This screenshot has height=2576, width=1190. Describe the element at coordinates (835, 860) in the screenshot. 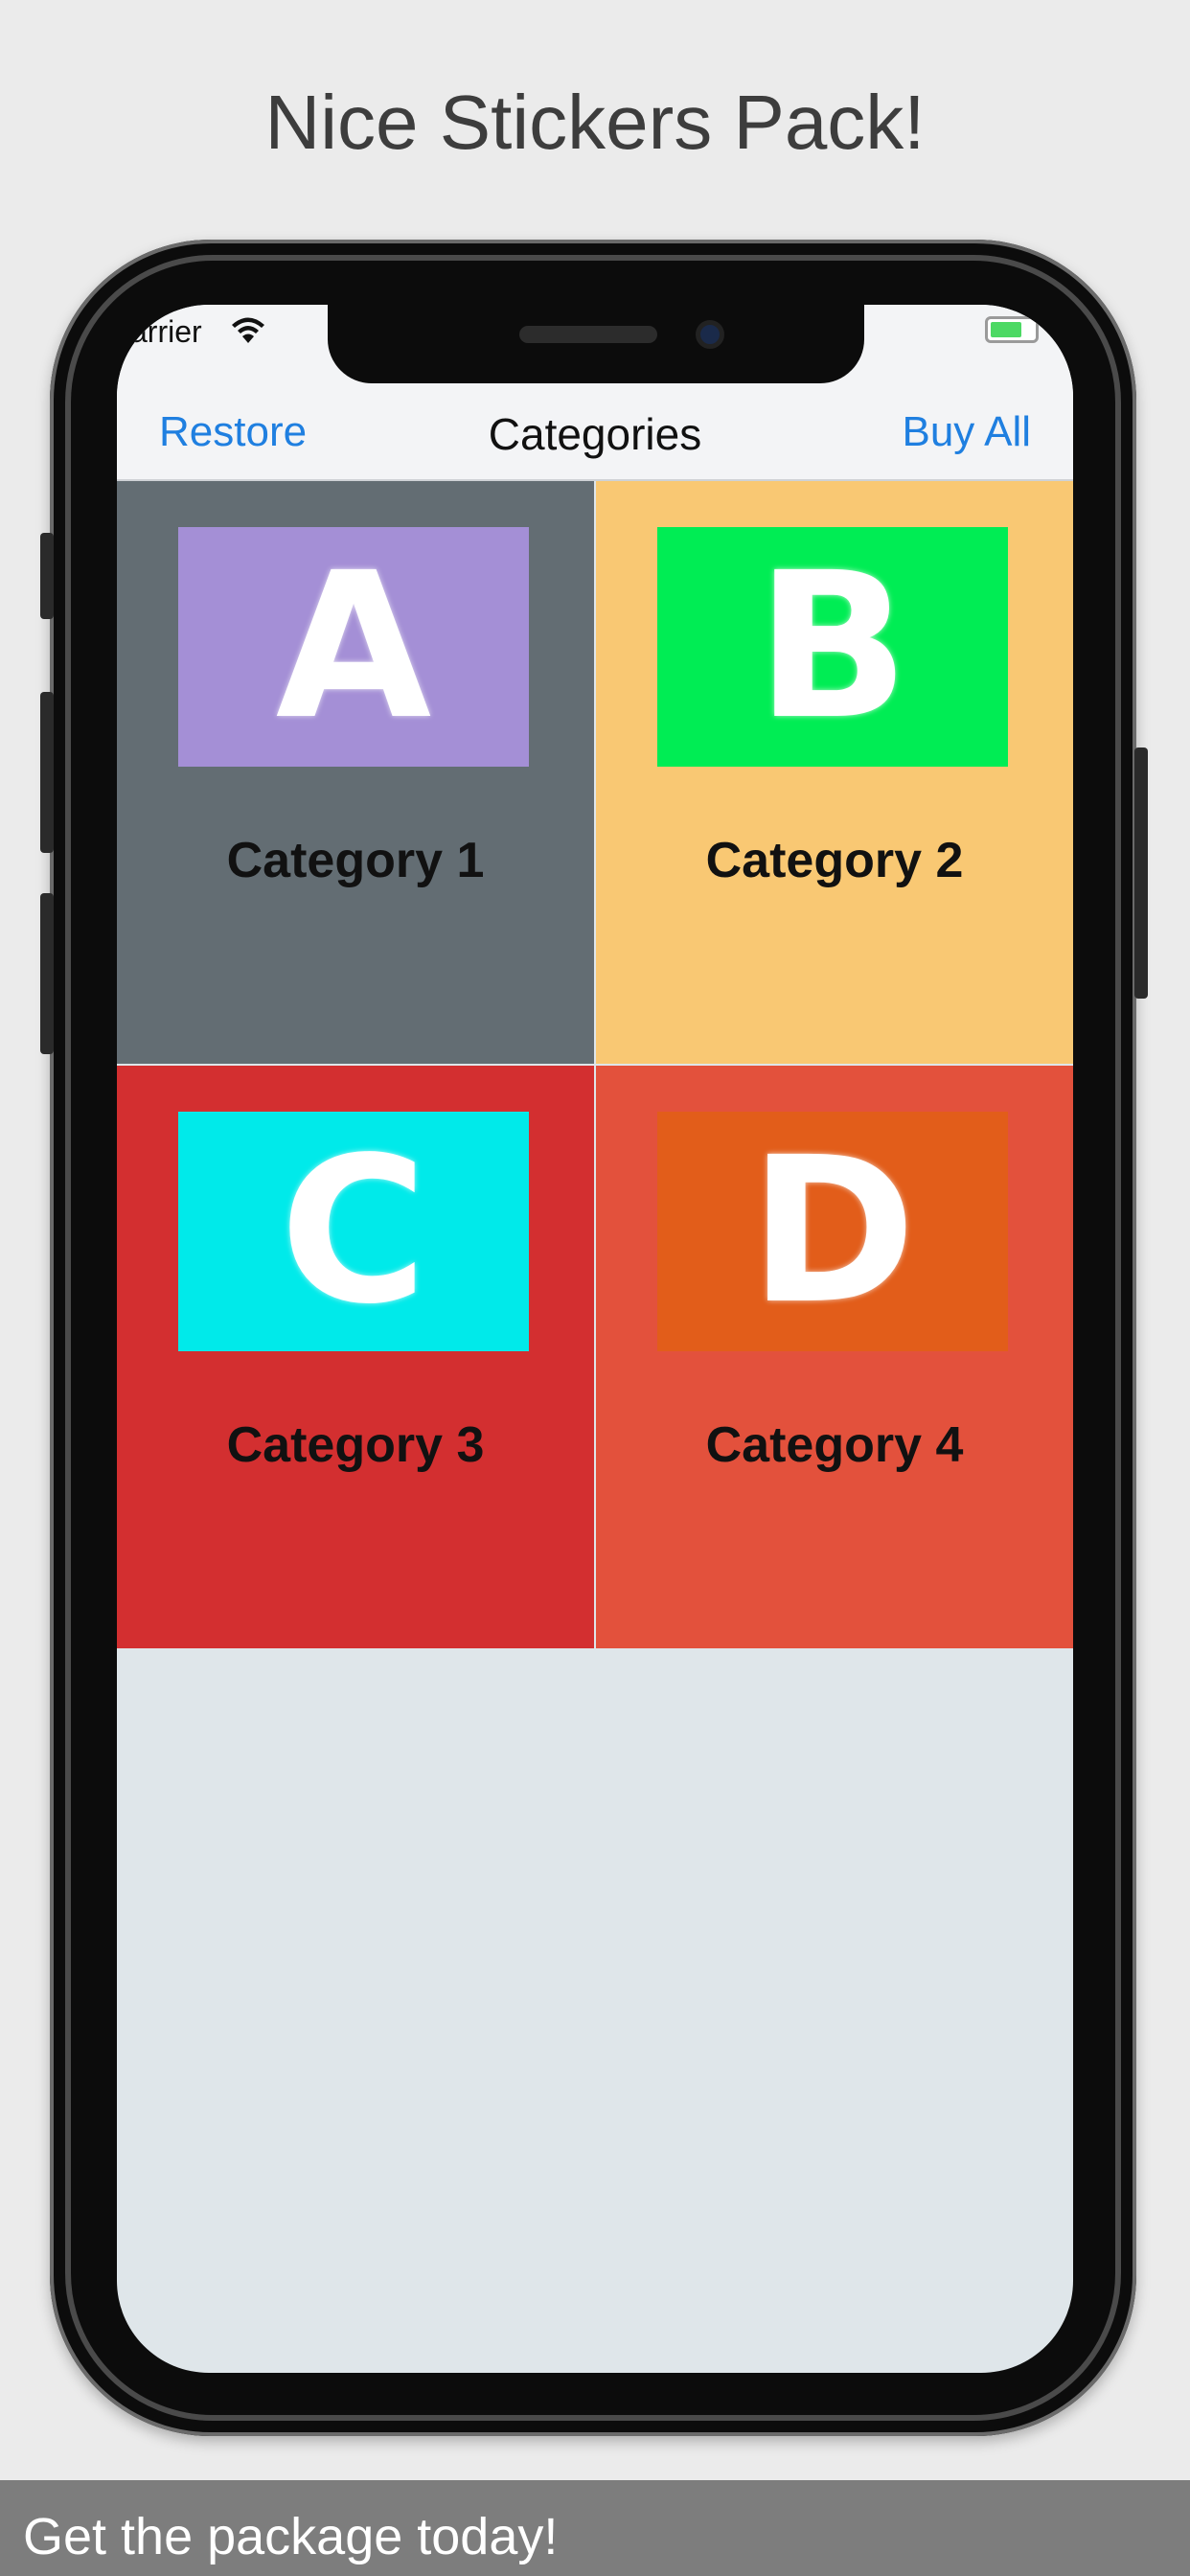

I see `category-label: Category 2` at that location.